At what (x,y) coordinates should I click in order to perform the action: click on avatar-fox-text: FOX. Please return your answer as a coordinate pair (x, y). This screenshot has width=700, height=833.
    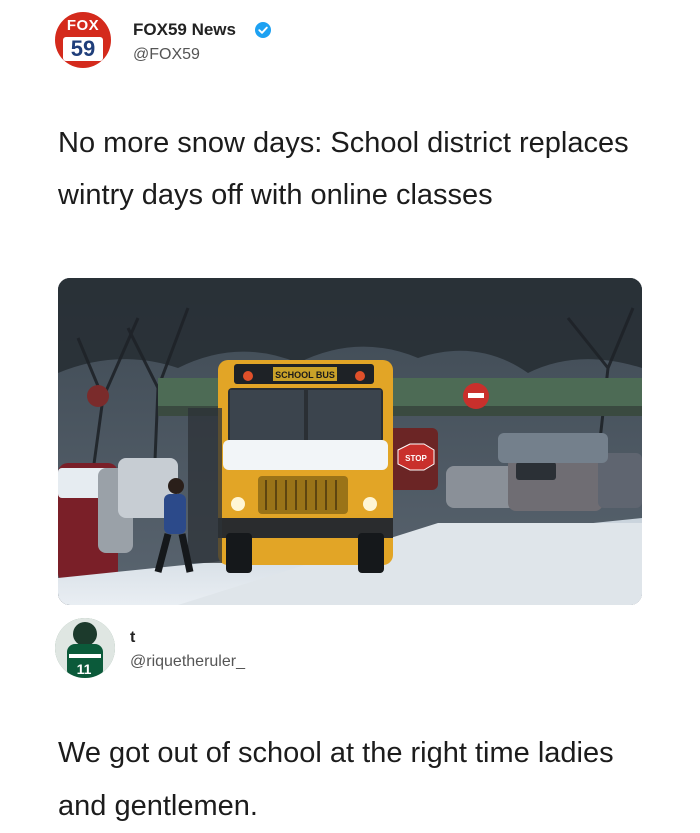
    Looking at the image, I should click on (83, 25).